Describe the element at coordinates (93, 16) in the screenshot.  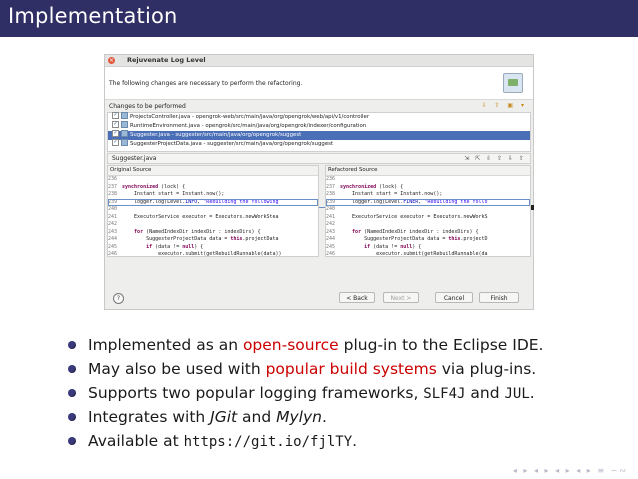
I see `slide-title: Implementation` at that location.